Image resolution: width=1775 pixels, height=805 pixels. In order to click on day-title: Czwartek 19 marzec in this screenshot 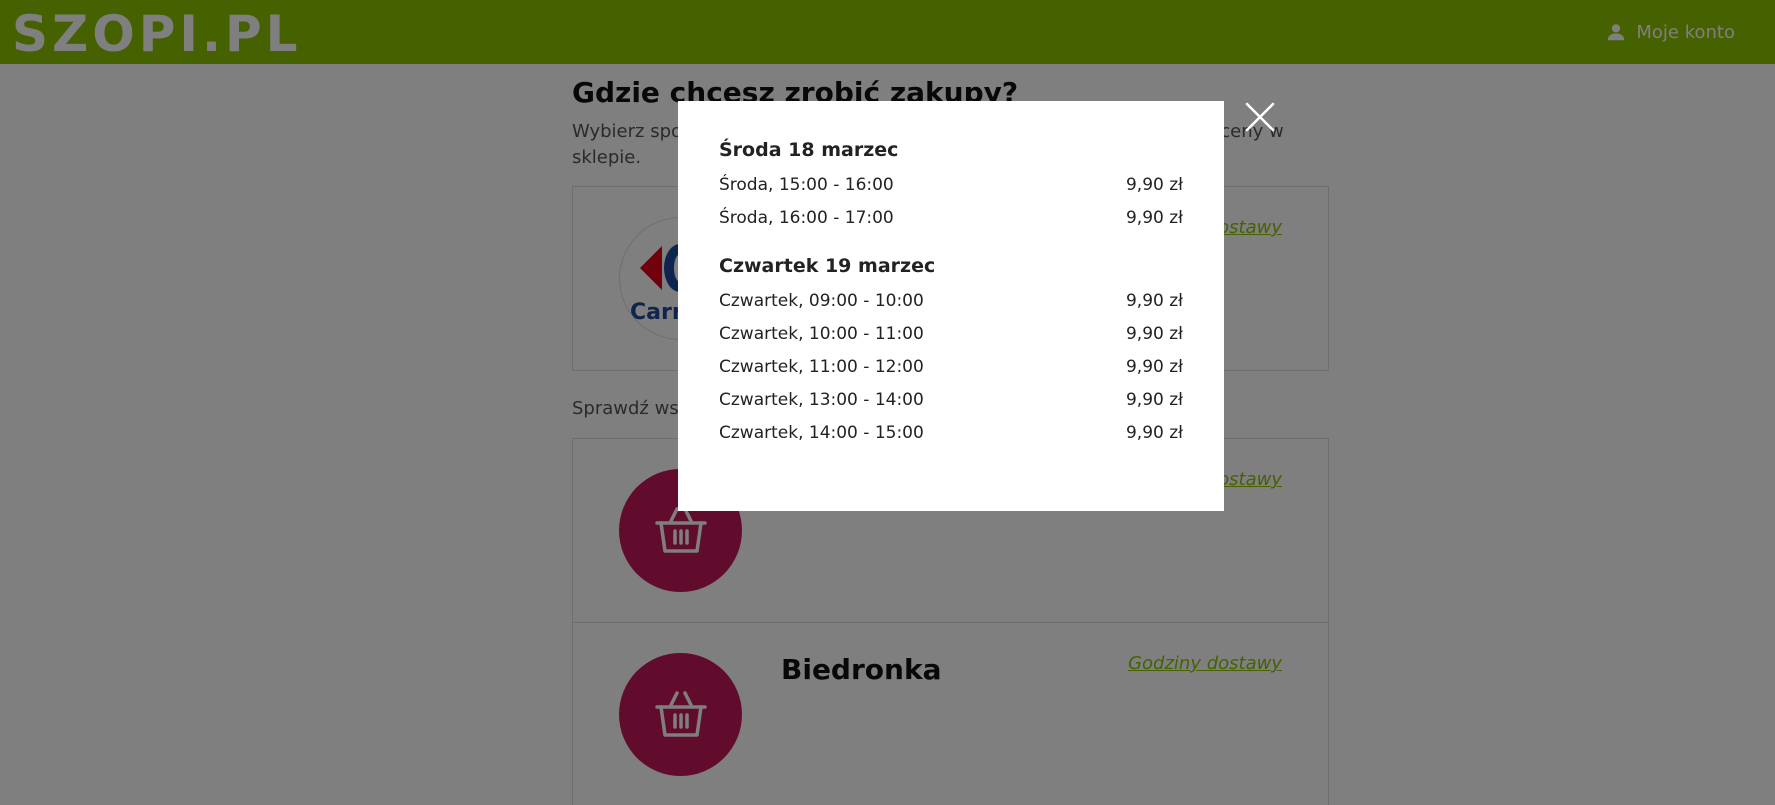, I will do `click(827, 266)`.